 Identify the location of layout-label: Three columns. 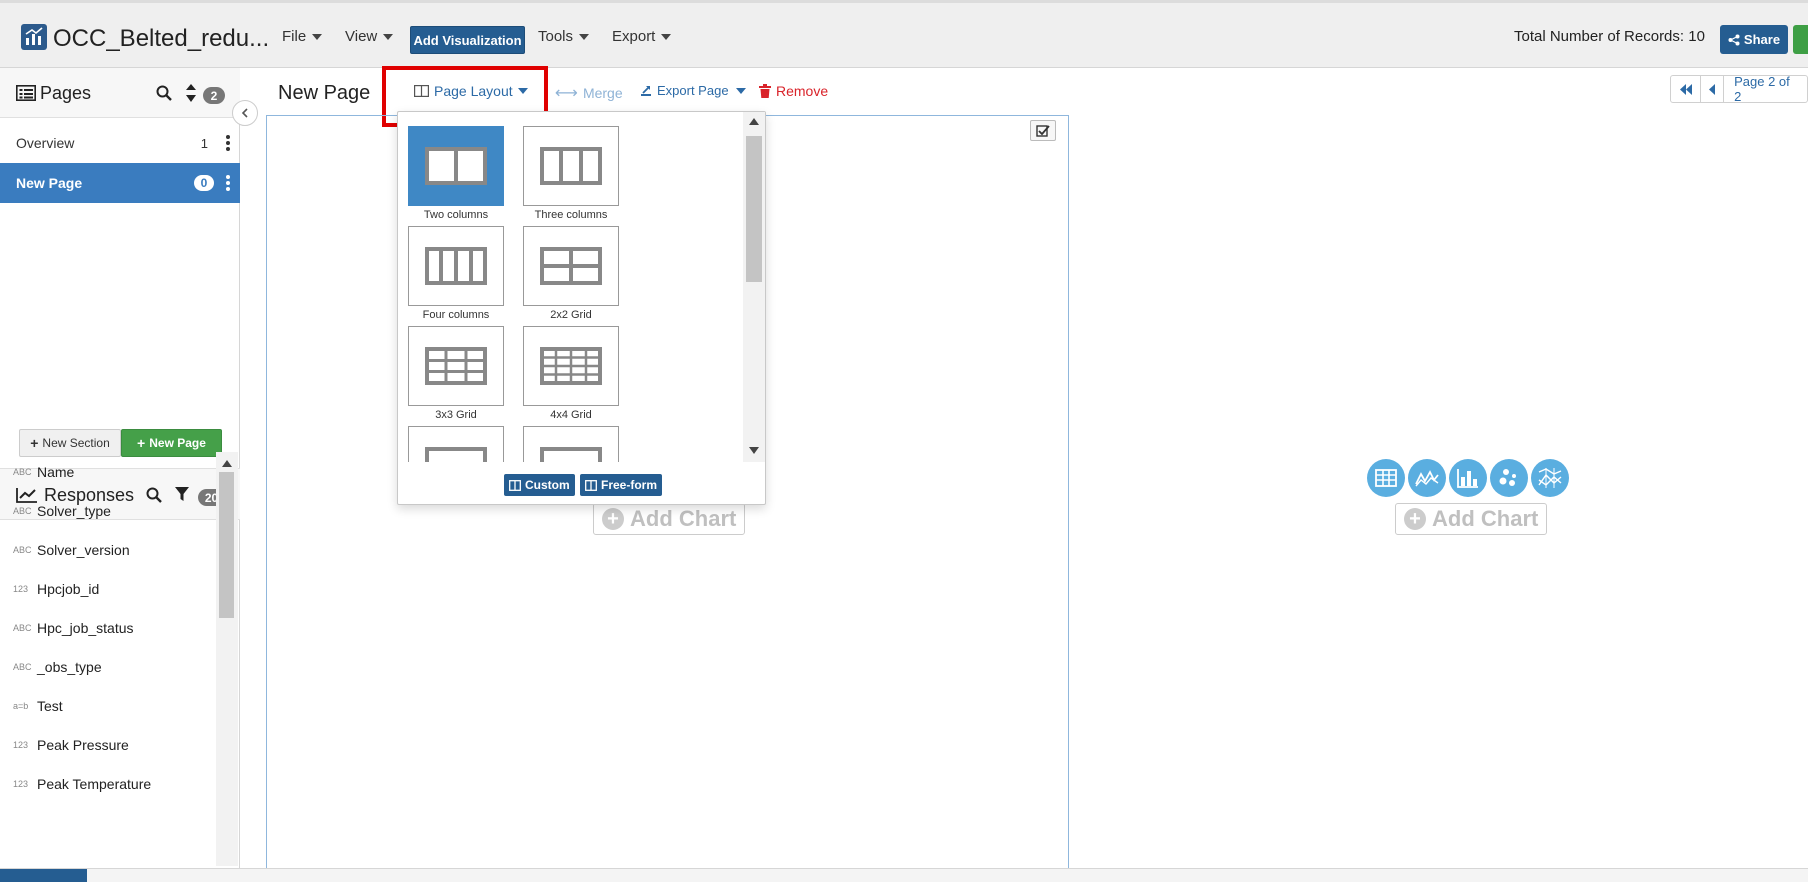
(571, 215).